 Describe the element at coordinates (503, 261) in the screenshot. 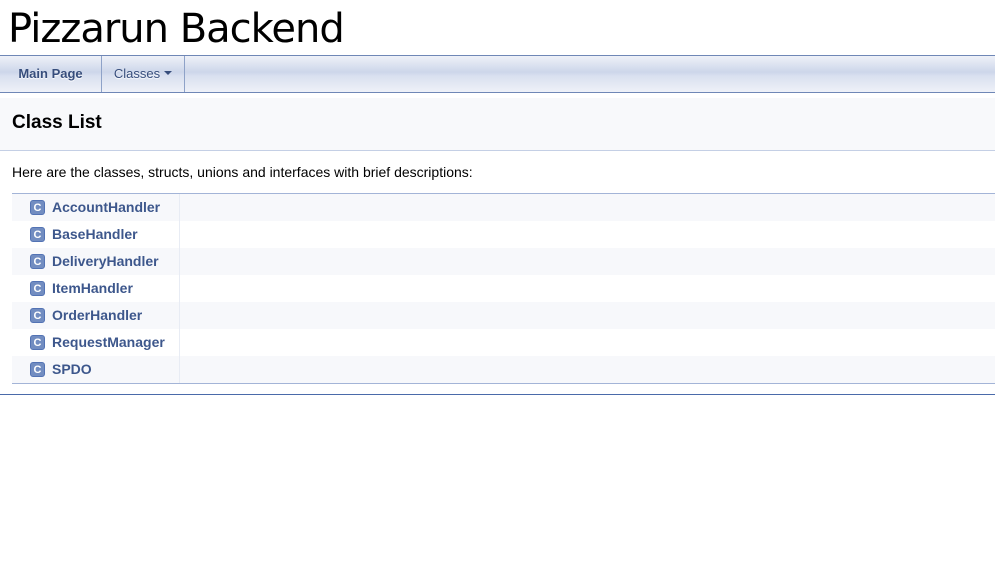

I see `table-row: C DeliveryHandler` at that location.